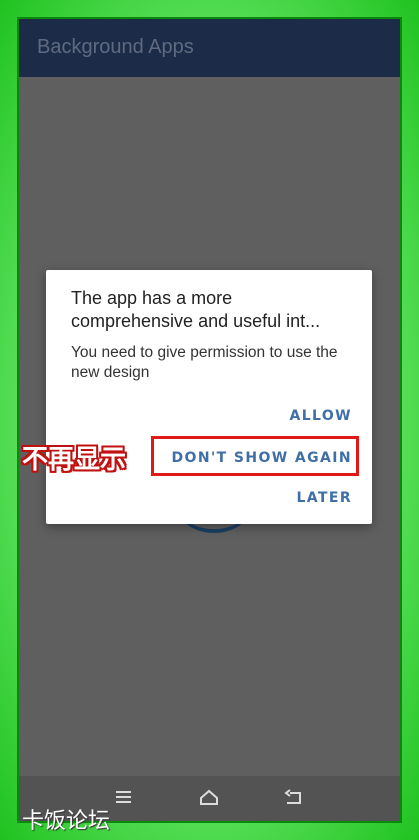 This screenshot has height=840, width=419. I want to click on highlight-box, so click(255, 456).